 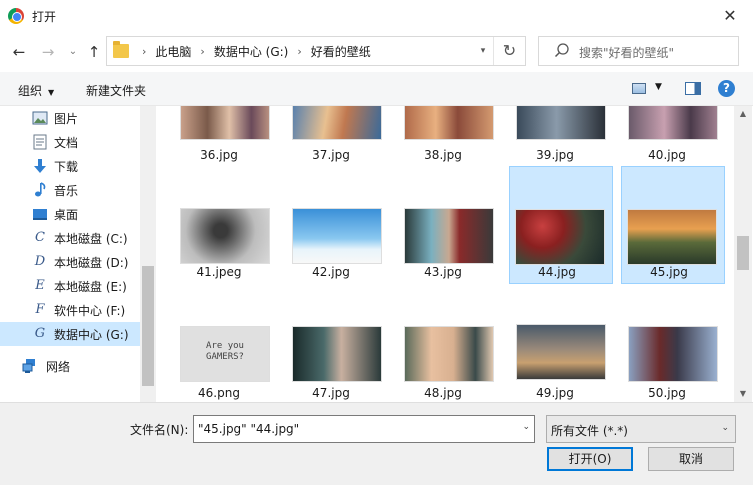 What do you see at coordinates (557, 272) in the screenshot?
I see `file-name: 44.jpg` at bounding box center [557, 272].